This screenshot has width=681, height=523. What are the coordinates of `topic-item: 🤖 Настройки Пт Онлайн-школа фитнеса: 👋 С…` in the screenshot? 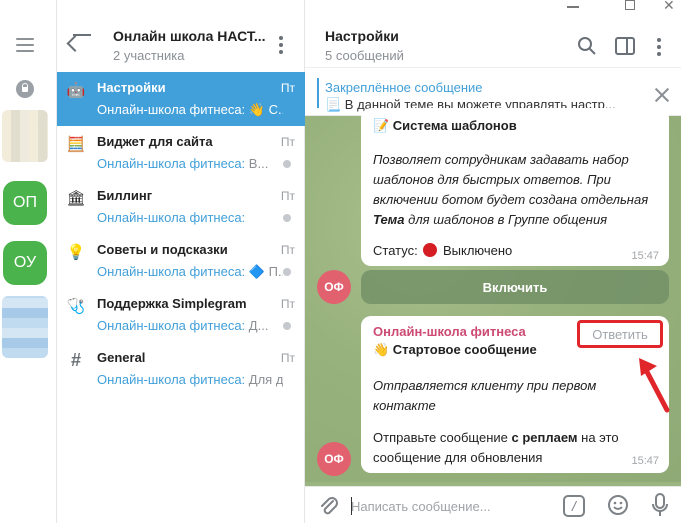 It's located at (181, 99).